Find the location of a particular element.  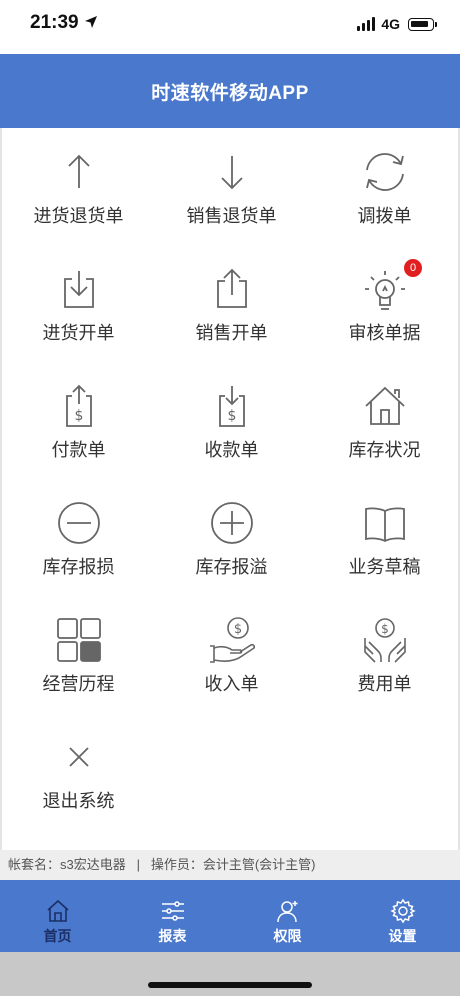

menu-item-purchase-return: 进货退货单 is located at coordinates (78, 186).